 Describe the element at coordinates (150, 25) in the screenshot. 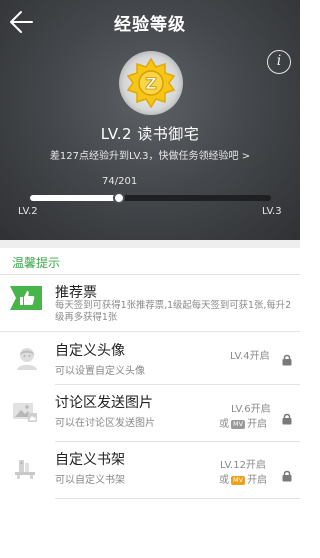

I see `page-title: 经验等级` at that location.